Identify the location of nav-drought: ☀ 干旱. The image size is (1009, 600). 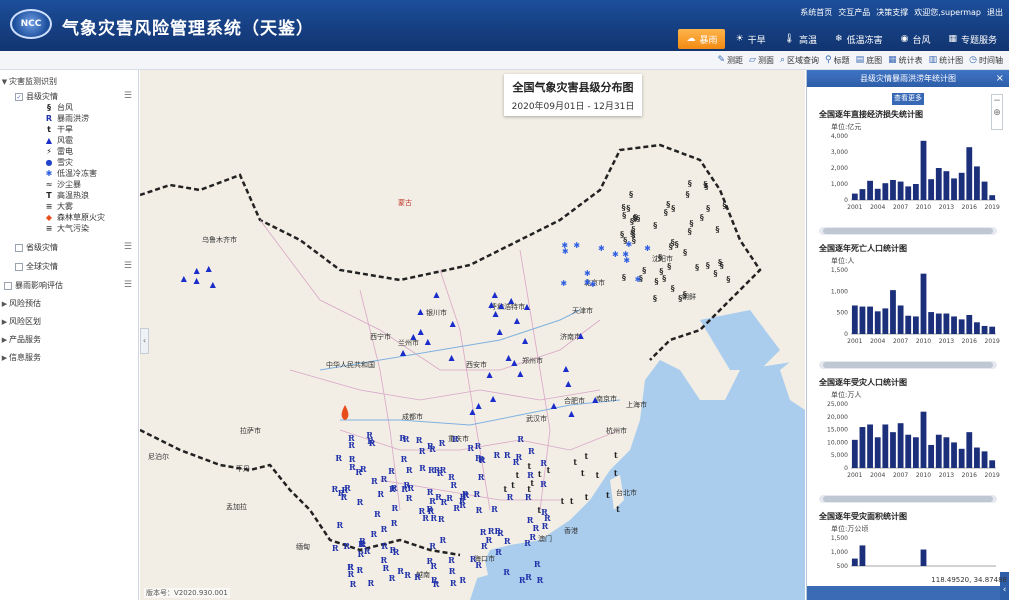
(750, 39).